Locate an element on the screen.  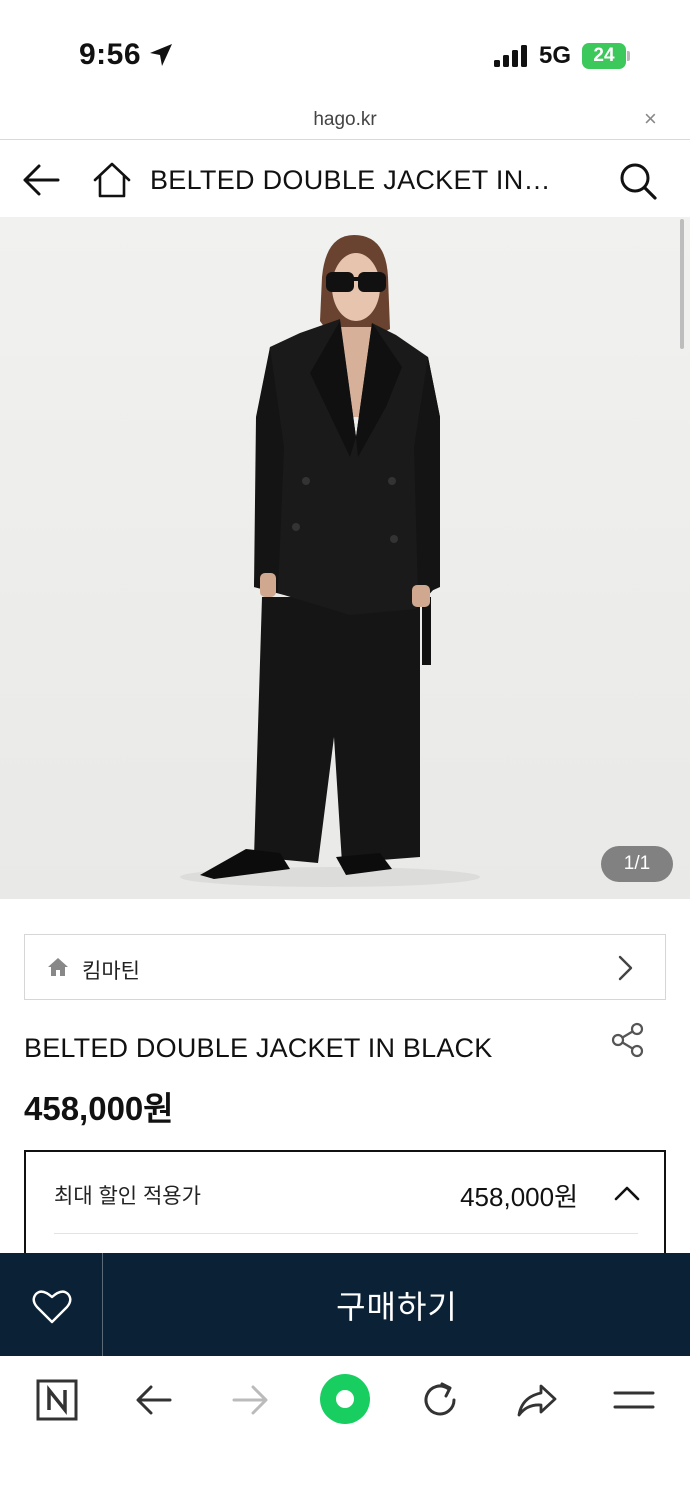
network-label: 5G is located at coordinates (555, 55).